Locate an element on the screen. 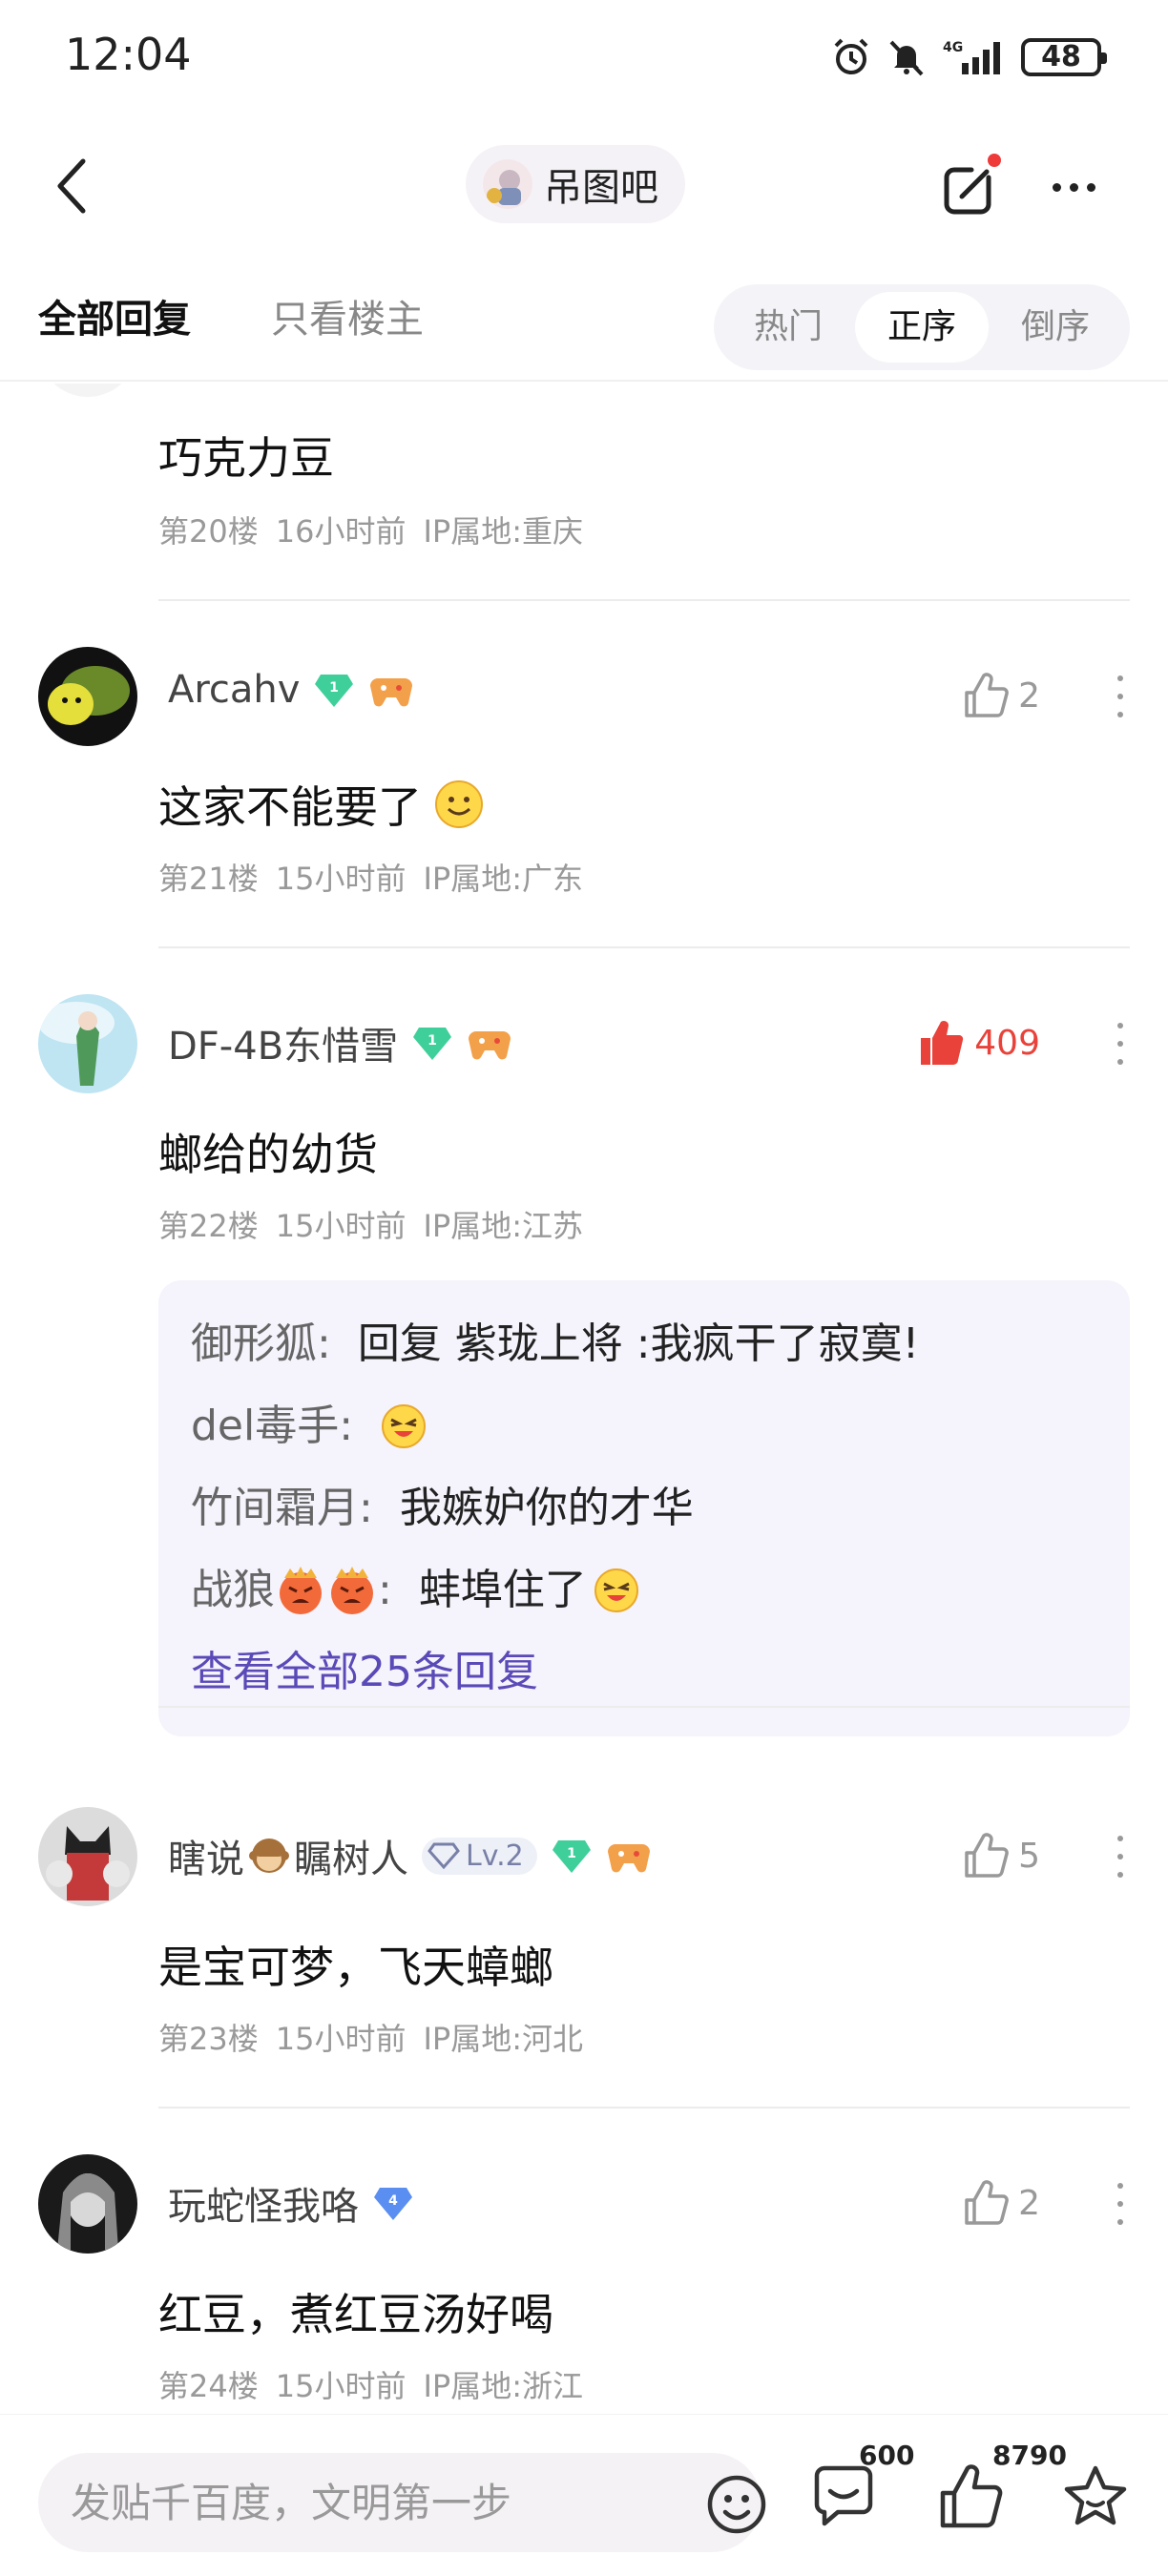  sub-reply: 竹间霜月: 我嫉妒你的才华 is located at coordinates (644, 1508).